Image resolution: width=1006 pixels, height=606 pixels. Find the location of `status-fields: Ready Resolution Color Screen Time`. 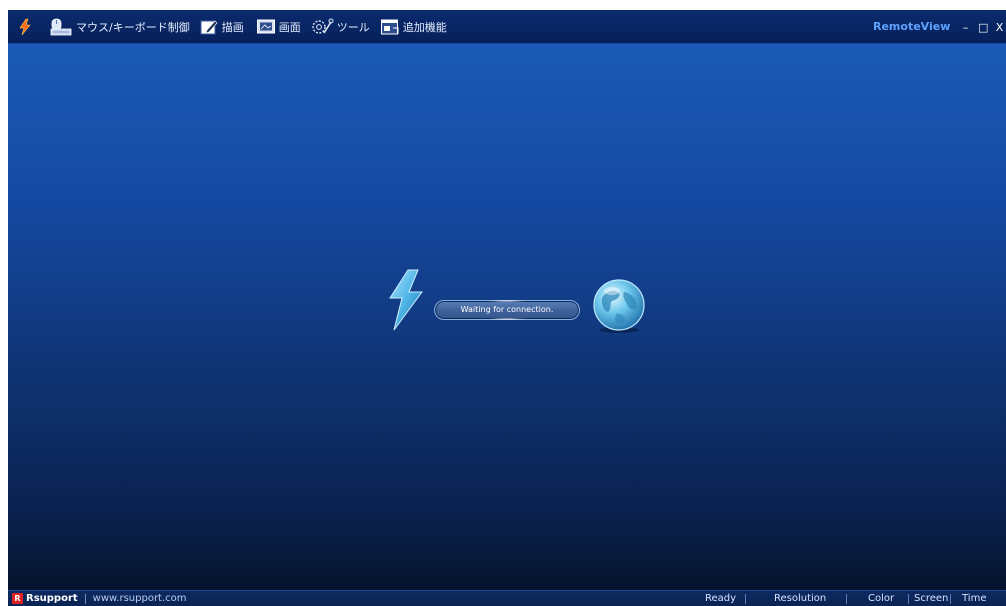

status-fields: Ready Resolution Color Screen Time is located at coordinates (507, 598).